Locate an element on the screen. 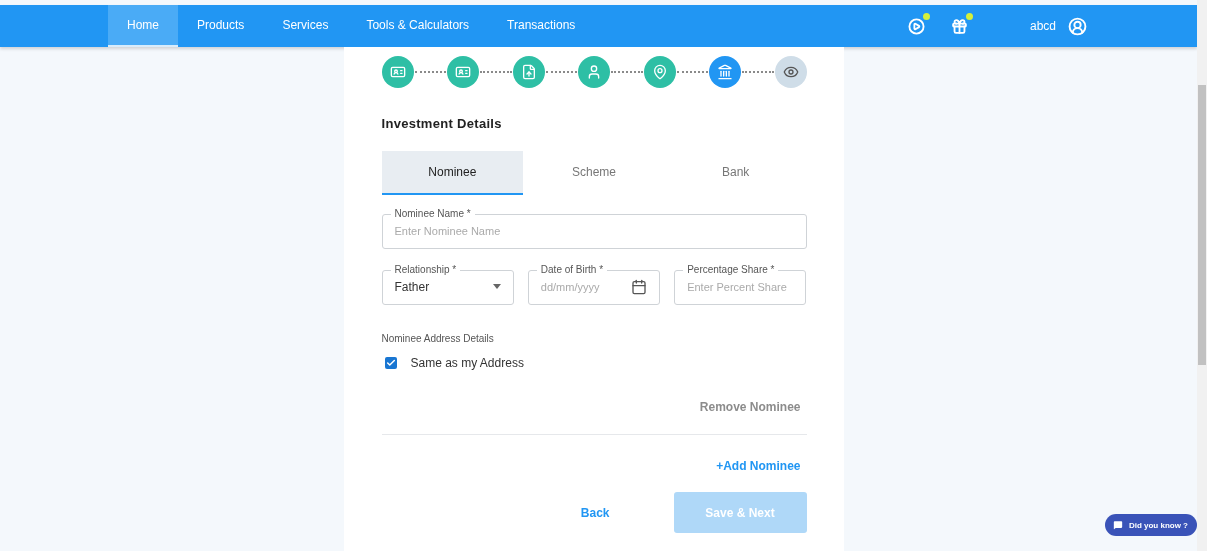 This screenshot has height=551, width=1207. field-label: Relationship * is located at coordinates (425, 270).